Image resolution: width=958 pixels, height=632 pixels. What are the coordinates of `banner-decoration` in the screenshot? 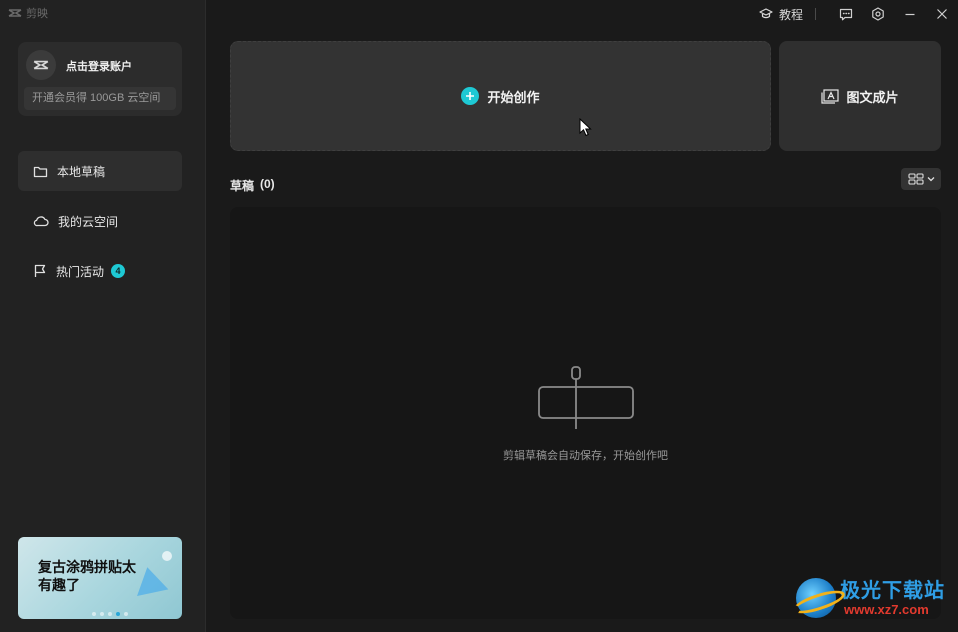 It's located at (167, 556).